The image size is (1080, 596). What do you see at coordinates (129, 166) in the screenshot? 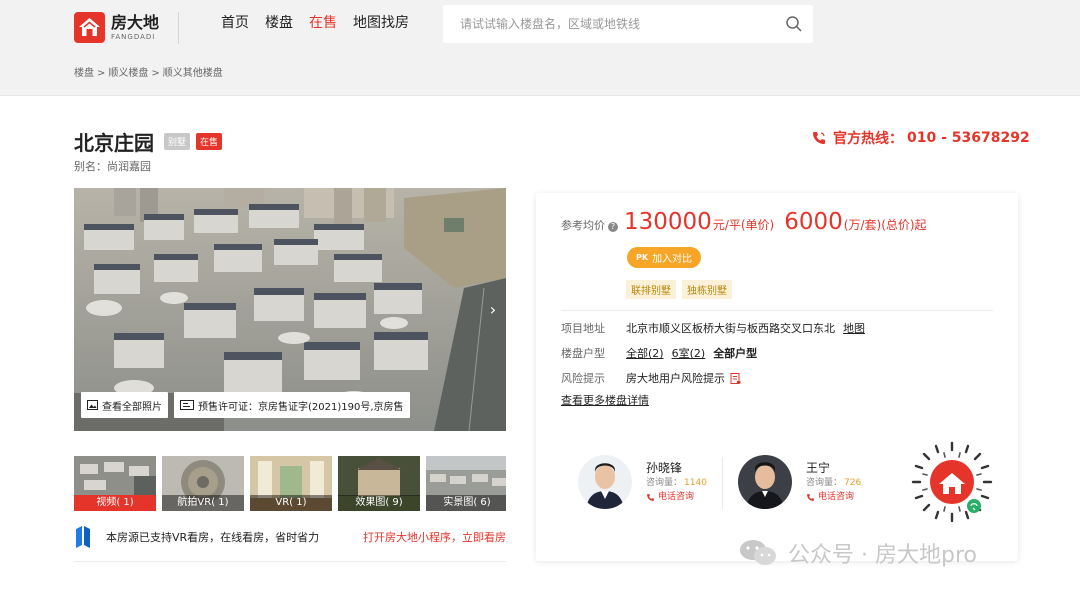
I see `alias-value: 尚润嘉园` at bounding box center [129, 166].